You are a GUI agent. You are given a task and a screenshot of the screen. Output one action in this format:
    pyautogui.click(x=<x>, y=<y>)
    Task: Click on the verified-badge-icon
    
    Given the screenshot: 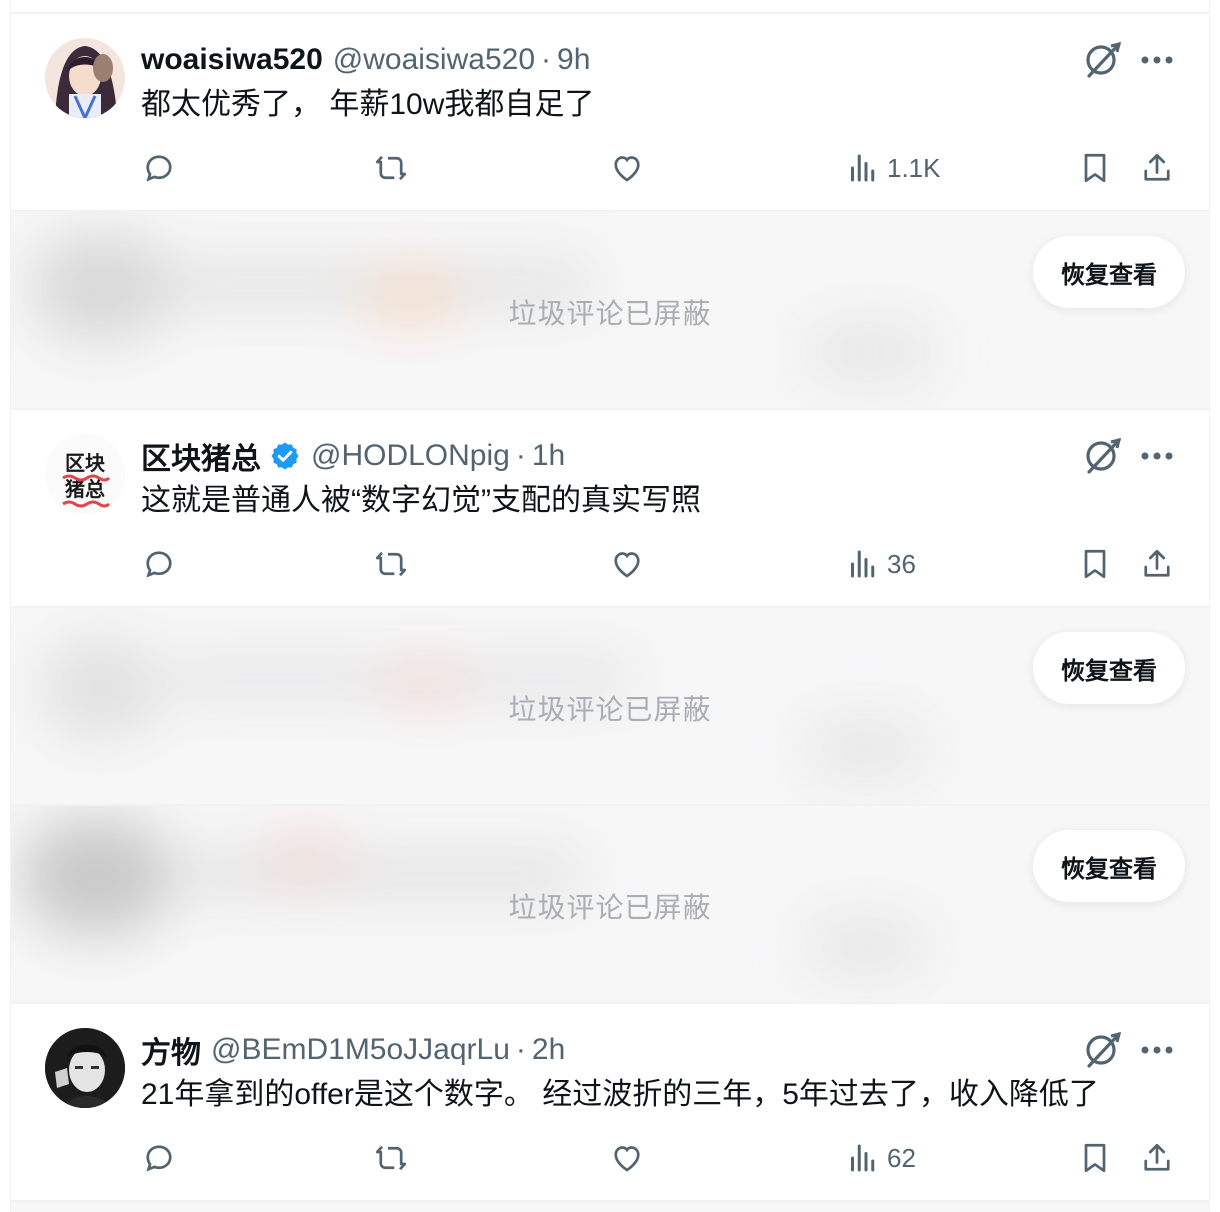 What is the action you would take?
    pyautogui.click(x=285, y=456)
    